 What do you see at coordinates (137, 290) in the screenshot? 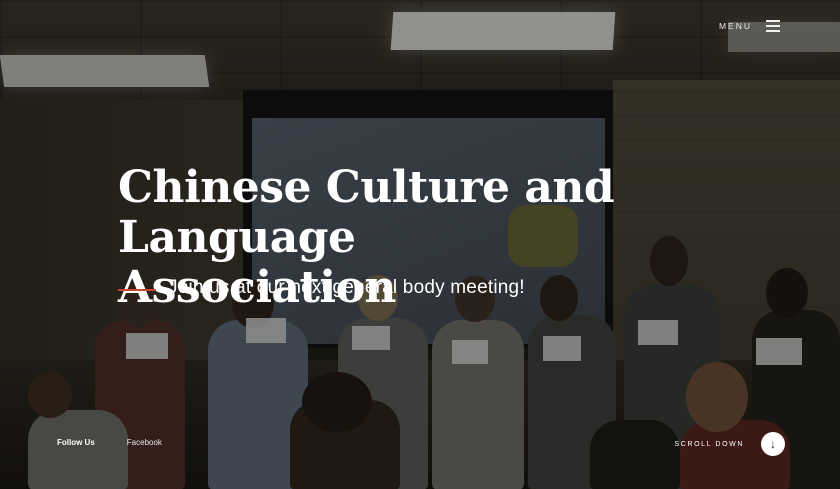
I see `accent-line` at bounding box center [137, 290].